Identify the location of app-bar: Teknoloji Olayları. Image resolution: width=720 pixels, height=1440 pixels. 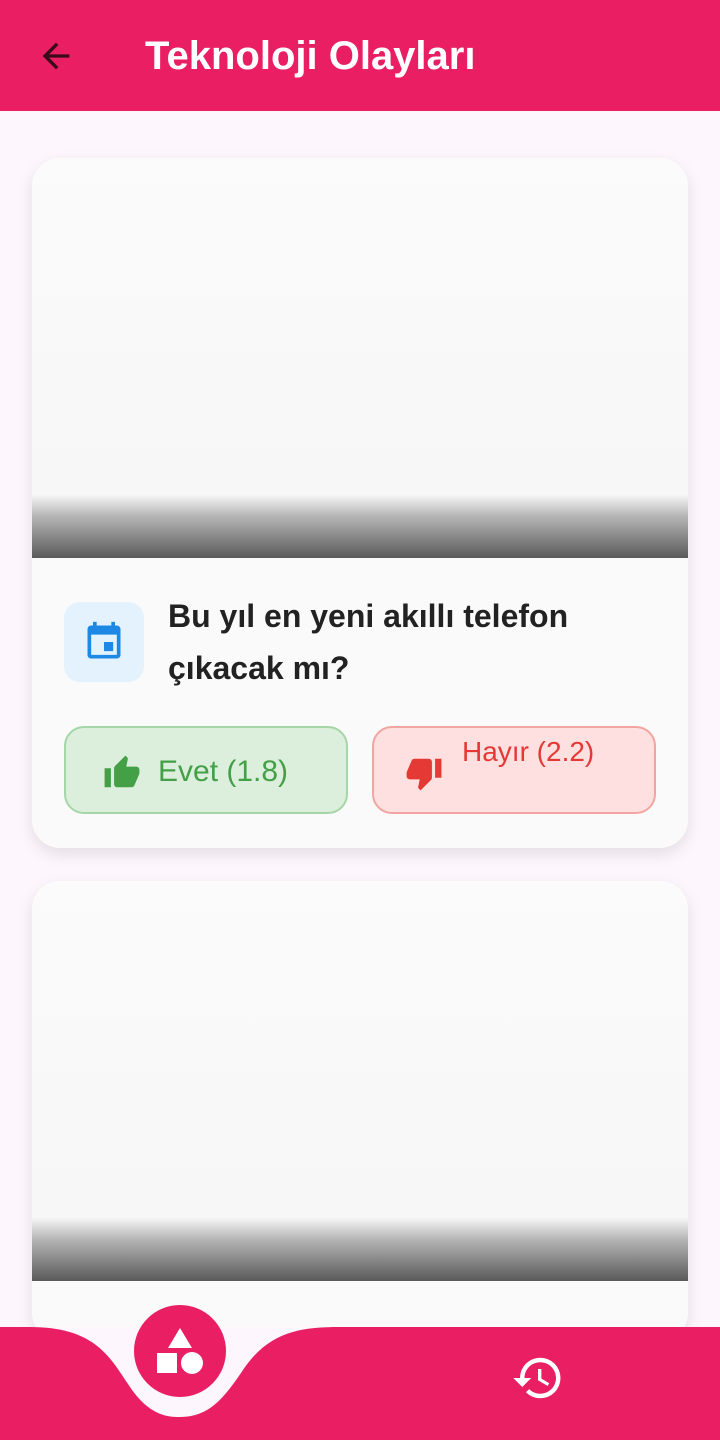
(360, 55).